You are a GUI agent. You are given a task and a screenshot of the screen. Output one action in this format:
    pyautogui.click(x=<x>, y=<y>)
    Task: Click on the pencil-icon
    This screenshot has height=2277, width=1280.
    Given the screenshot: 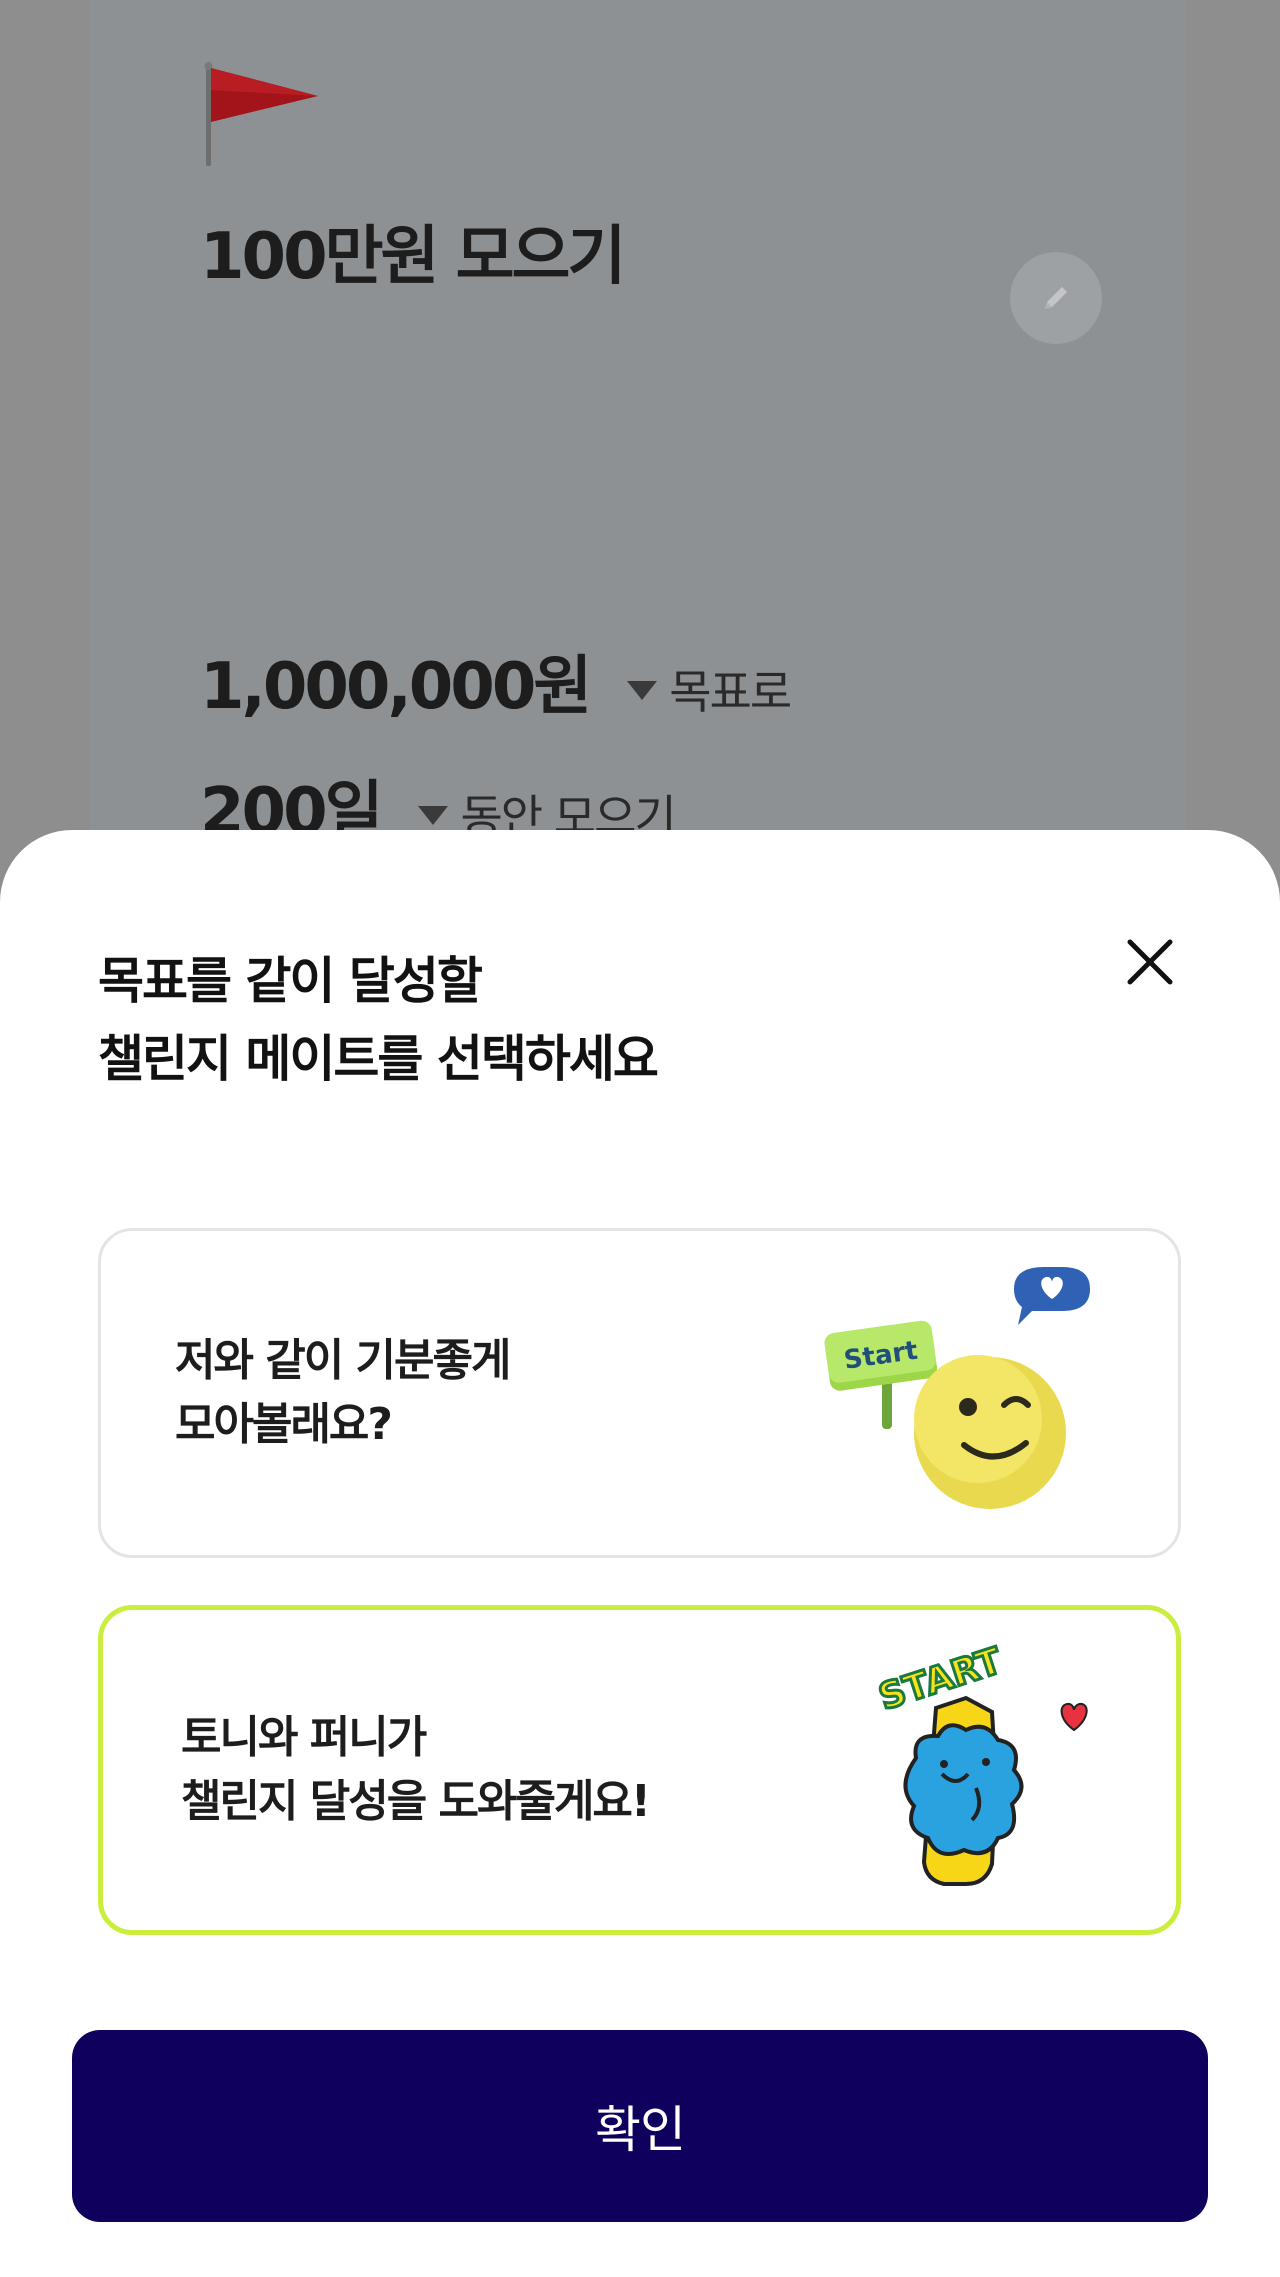 What is the action you would take?
    pyautogui.click(x=1056, y=298)
    